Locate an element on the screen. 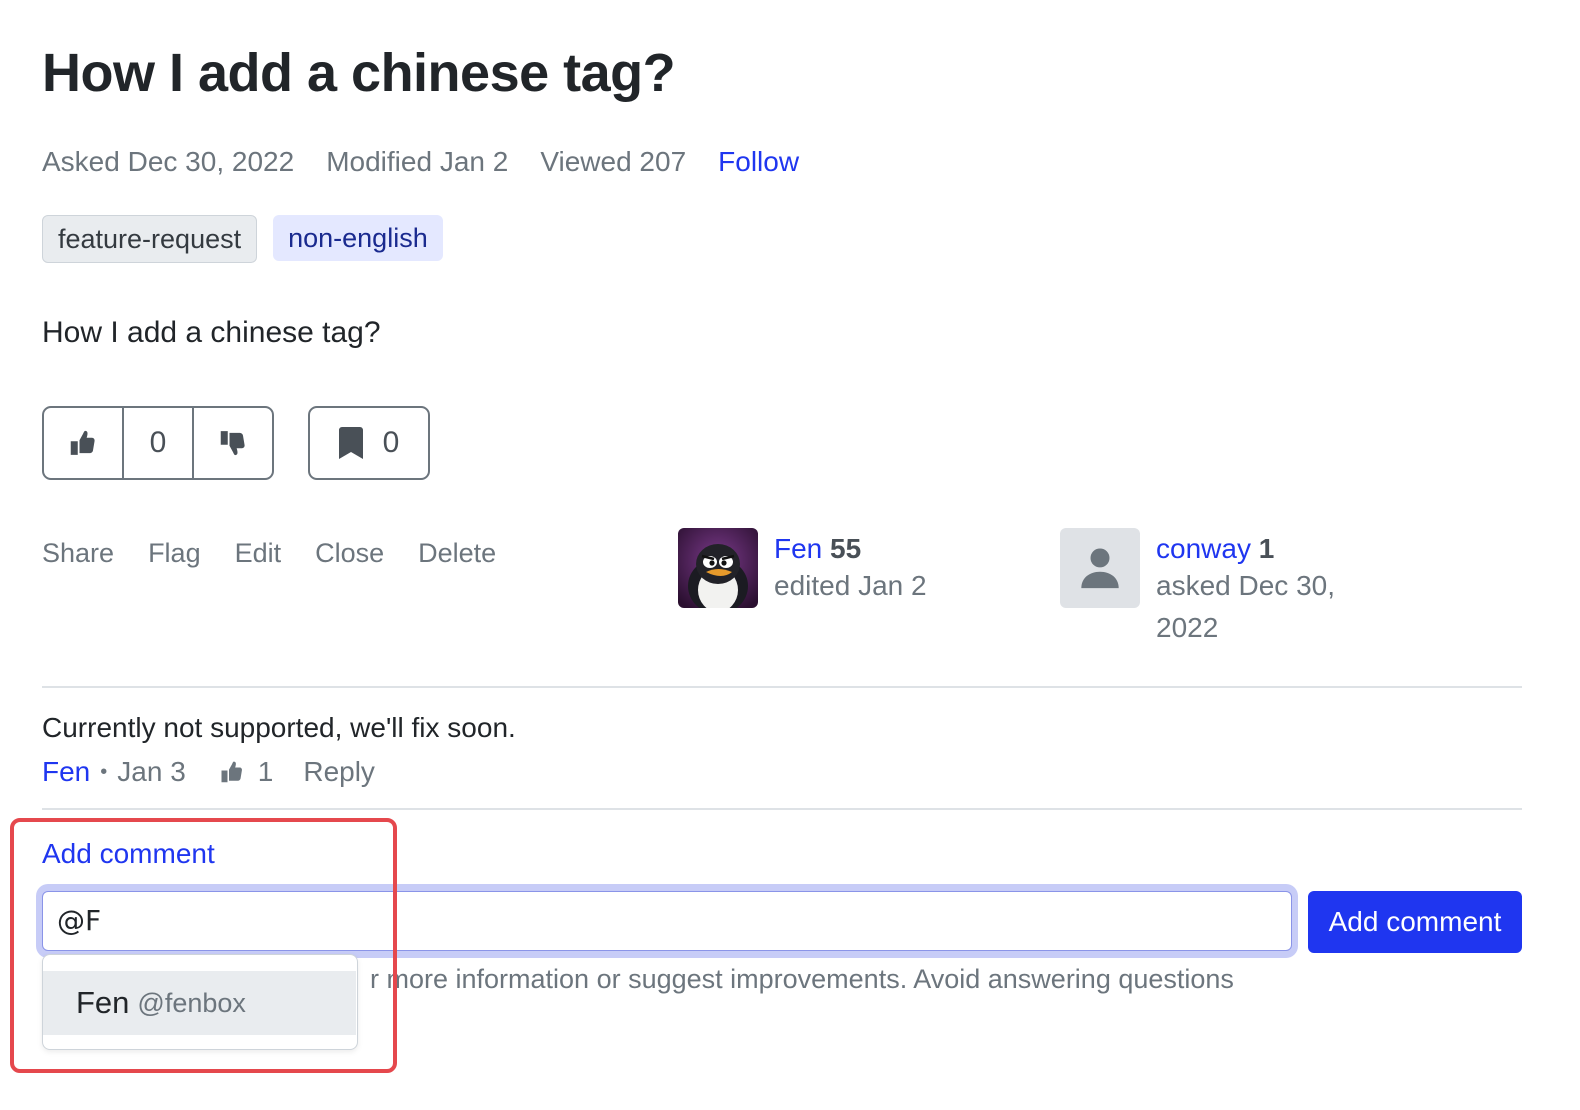 The height and width of the screenshot is (1110, 1580). downvote-button is located at coordinates (233, 443).